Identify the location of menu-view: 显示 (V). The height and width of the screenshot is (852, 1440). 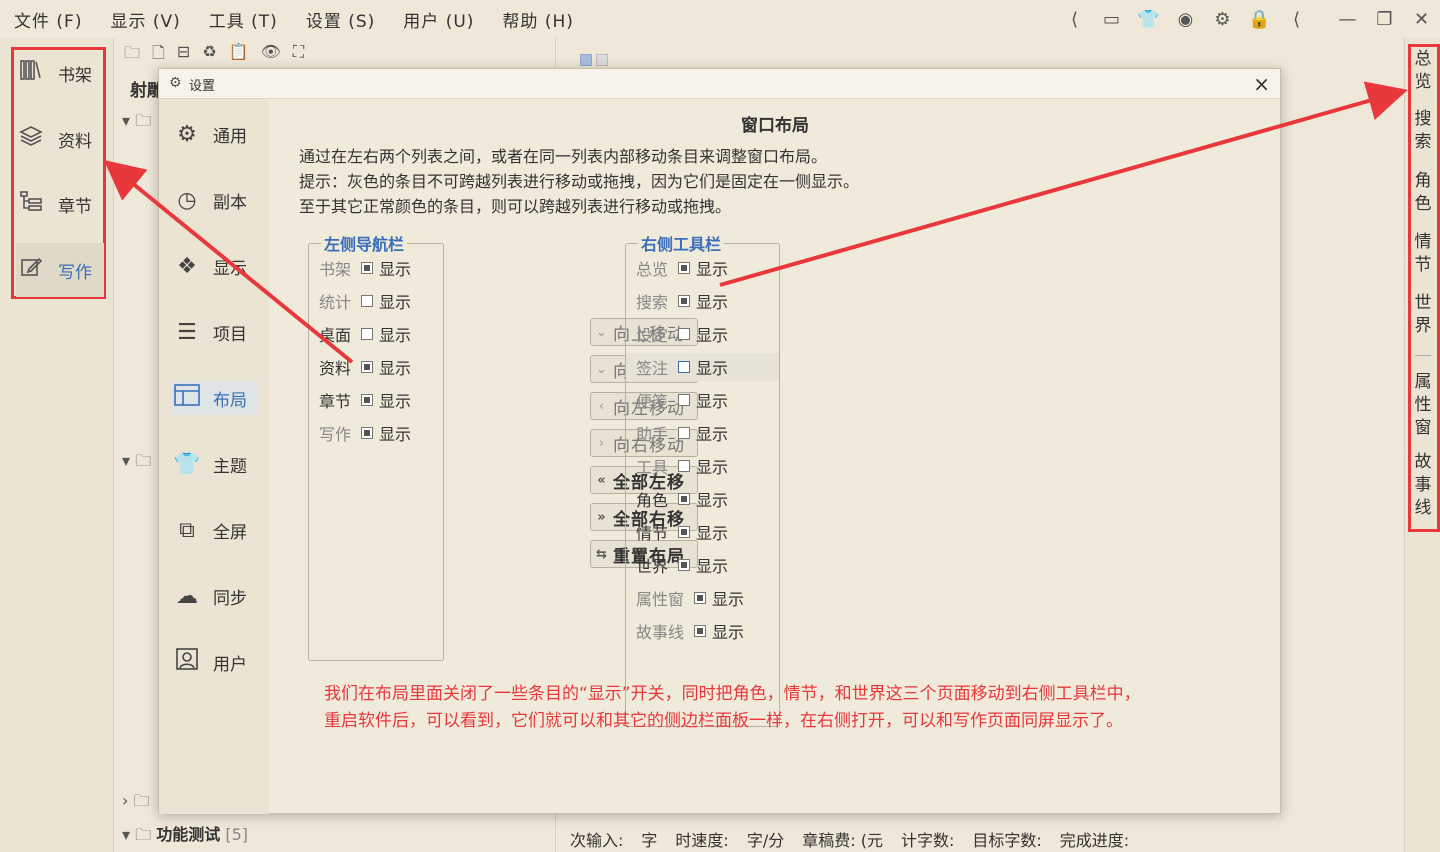
(145, 19).